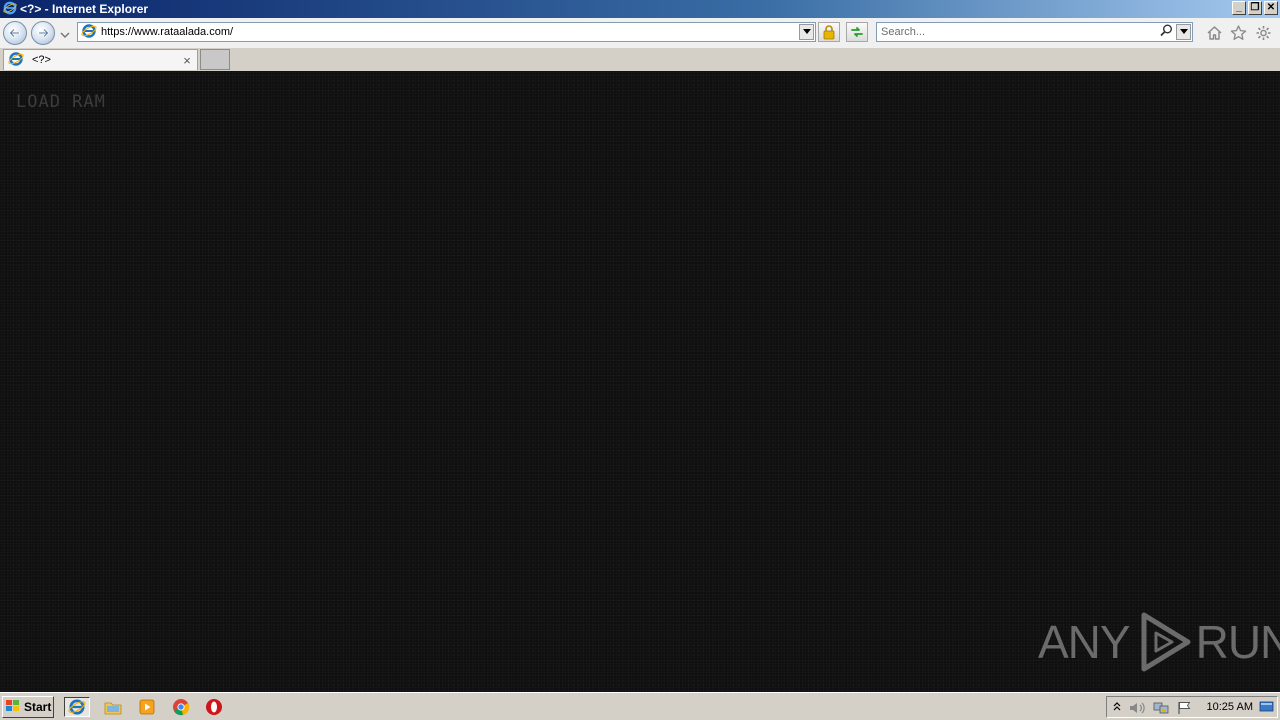 Image resolution: width=1280 pixels, height=720 pixels. I want to click on taskbar-file-explorer, so click(113, 707).